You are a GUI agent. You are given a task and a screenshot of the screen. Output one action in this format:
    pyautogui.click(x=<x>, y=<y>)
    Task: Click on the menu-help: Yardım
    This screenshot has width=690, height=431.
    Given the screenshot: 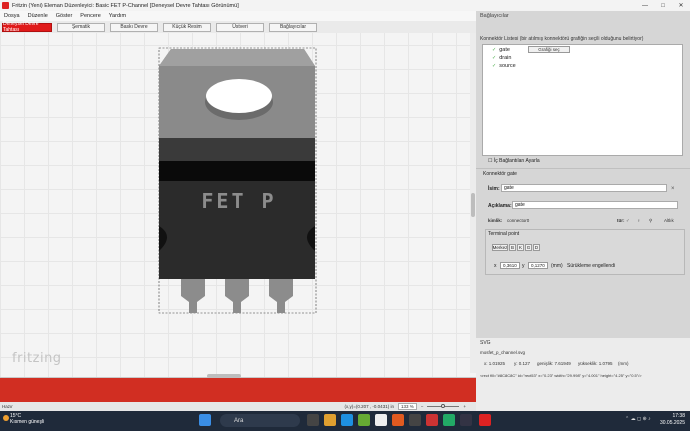 What is the action you would take?
    pyautogui.click(x=117, y=16)
    